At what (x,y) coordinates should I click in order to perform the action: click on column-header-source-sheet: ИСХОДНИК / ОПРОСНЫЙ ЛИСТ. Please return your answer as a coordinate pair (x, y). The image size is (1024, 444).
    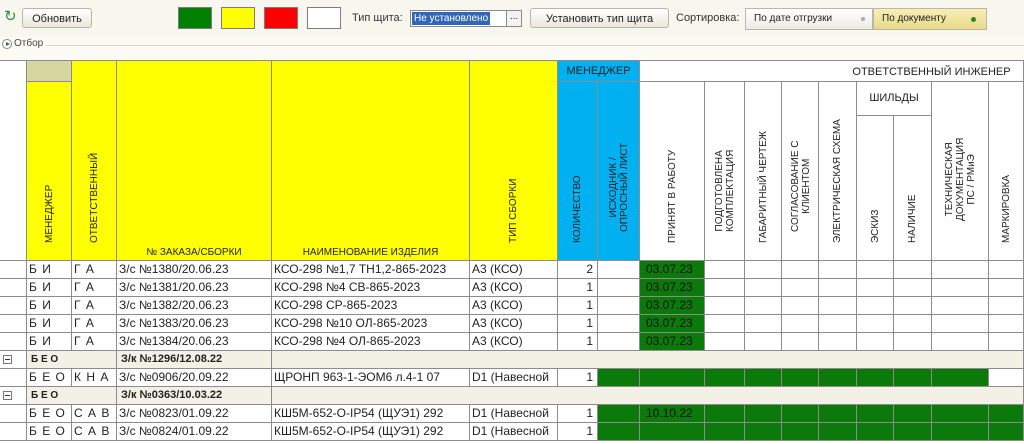
    Looking at the image, I should click on (619, 171).